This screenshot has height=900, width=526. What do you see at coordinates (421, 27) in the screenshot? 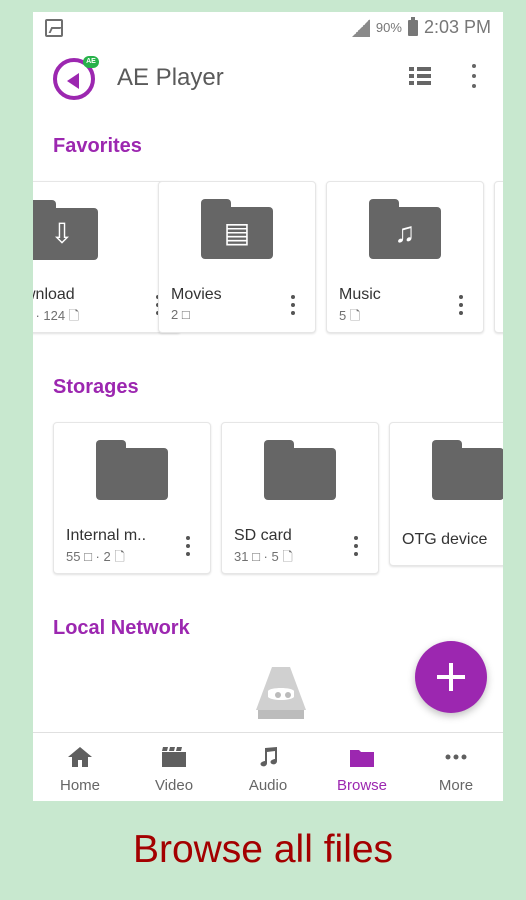
I see `status-right: 90% 2:03 PM` at bounding box center [421, 27].